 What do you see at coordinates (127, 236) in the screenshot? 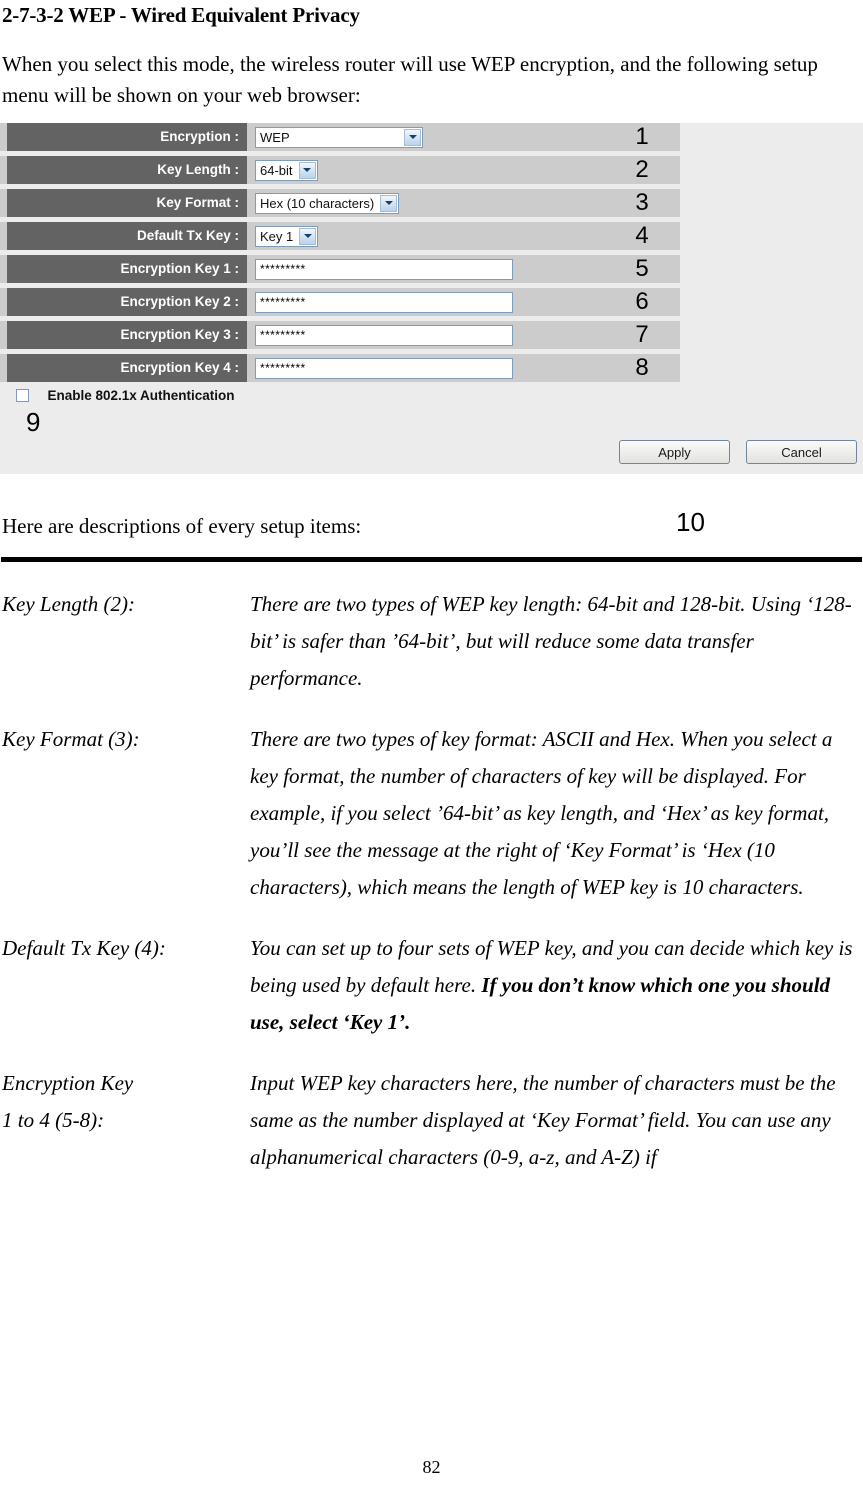
I see `row-label: Default Tx Key :` at bounding box center [127, 236].